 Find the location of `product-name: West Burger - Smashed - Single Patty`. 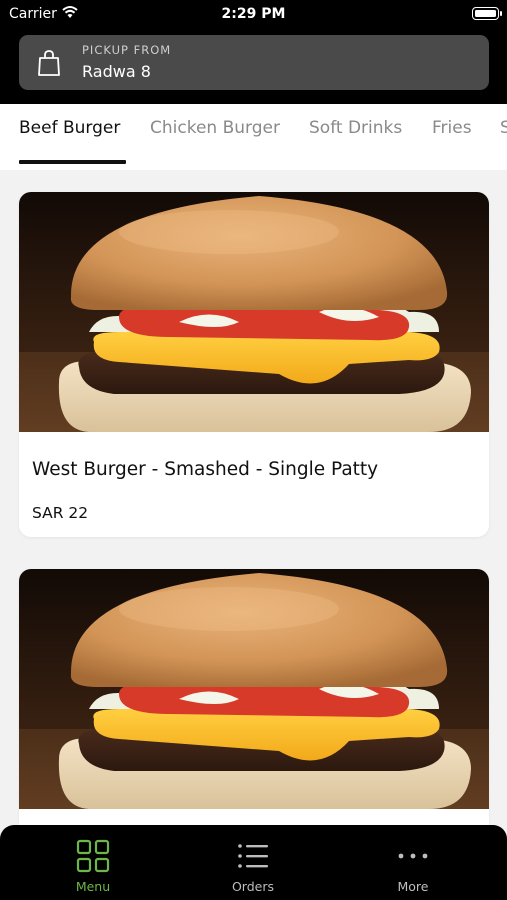

product-name: West Burger - Smashed - Single Patty is located at coordinates (205, 469).